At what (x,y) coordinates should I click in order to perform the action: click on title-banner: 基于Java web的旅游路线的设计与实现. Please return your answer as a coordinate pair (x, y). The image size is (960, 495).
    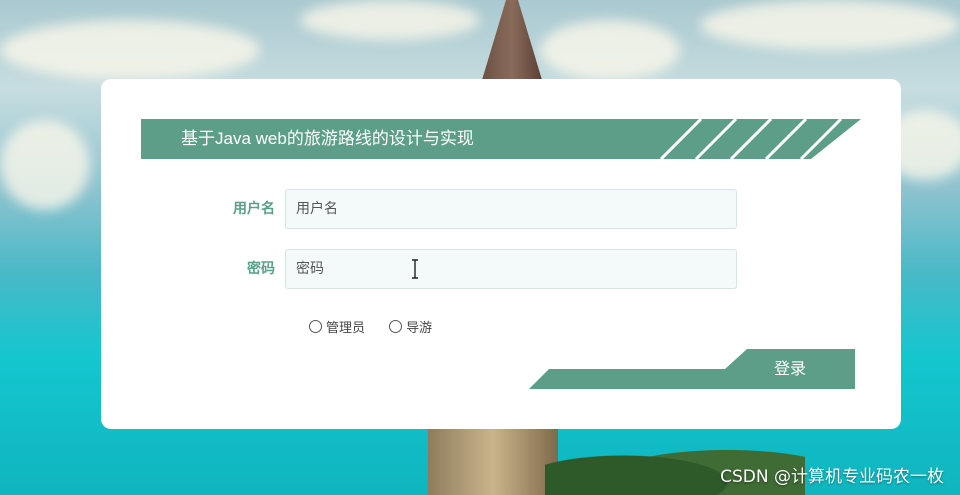
    Looking at the image, I should click on (501, 139).